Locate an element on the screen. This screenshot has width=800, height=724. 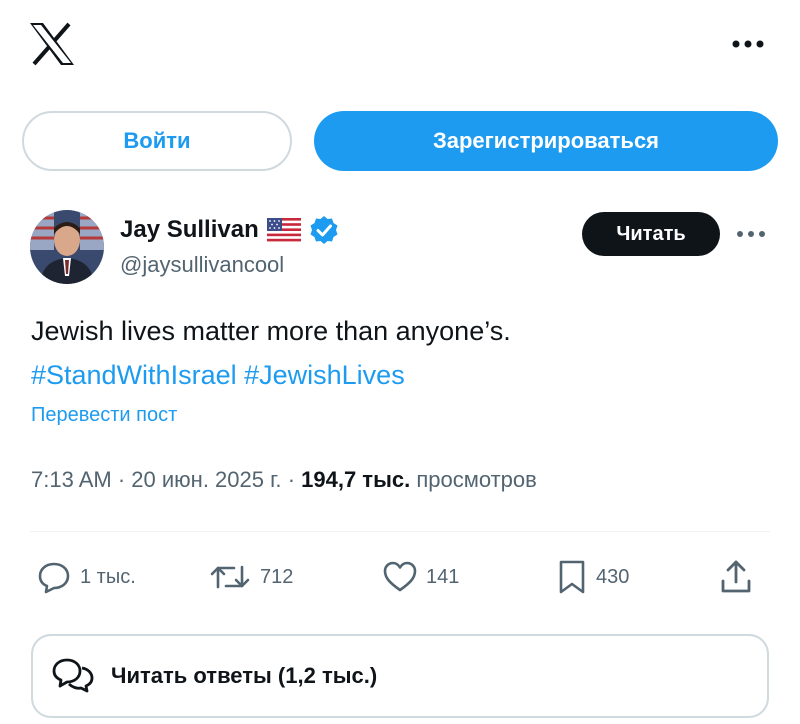
share-icon is located at coordinates (736, 576).